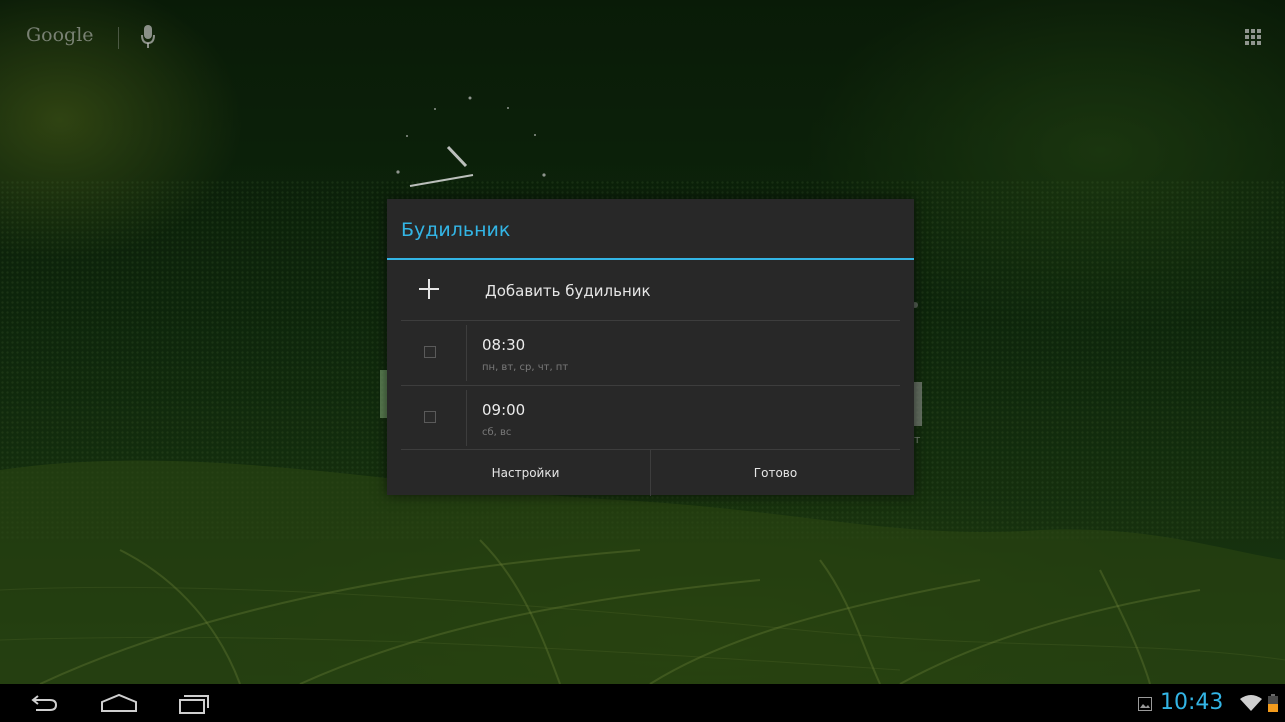 The image size is (1285, 722). I want to click on alarm-time: 09:00, so click(504, 410).